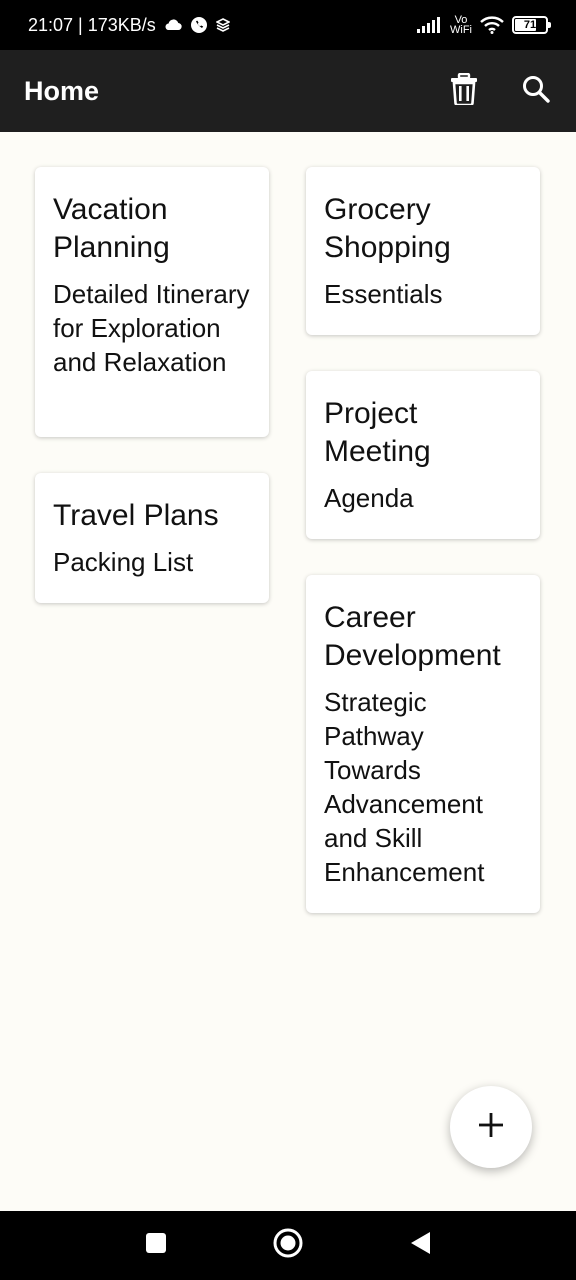 Image resolution: width=576 pixels, height=1280 pixels. What do you see at coordinates (369, 498) in the screenshot?
I see `note-body: Agenda` at bounding box center [369, 498].